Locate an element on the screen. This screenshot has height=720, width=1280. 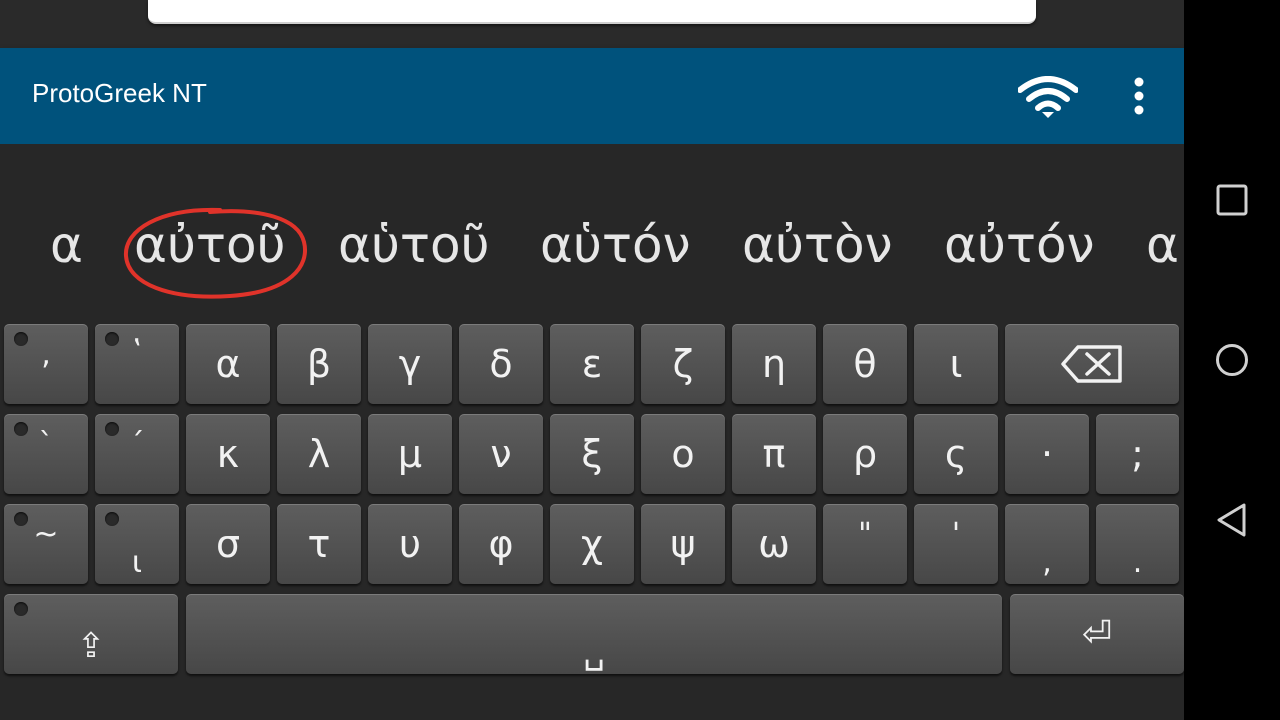
key: δ is located at coordinates (501, 364).